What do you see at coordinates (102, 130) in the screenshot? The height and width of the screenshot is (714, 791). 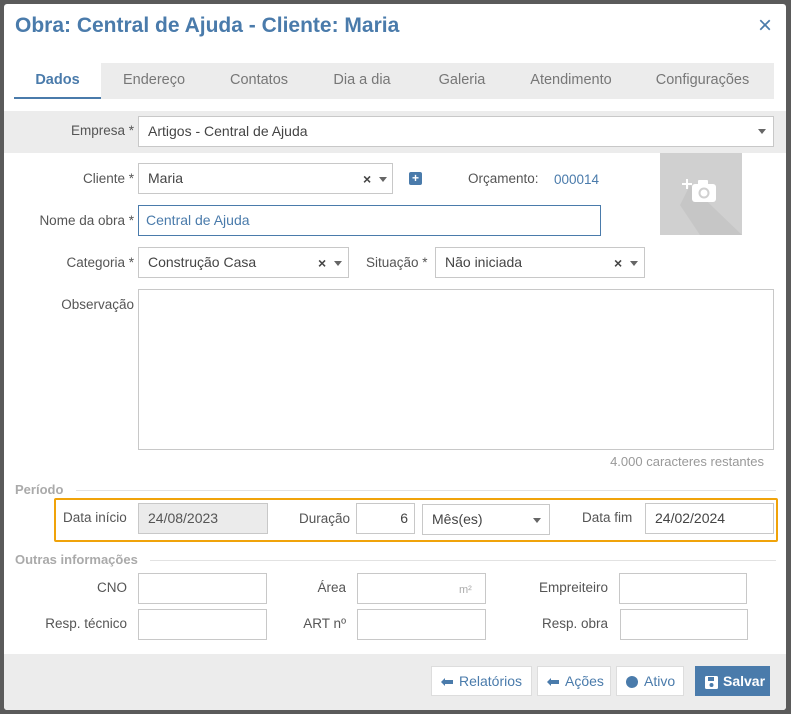 I see `empresa-label: Empresa *` at bounding box center [102, 130].